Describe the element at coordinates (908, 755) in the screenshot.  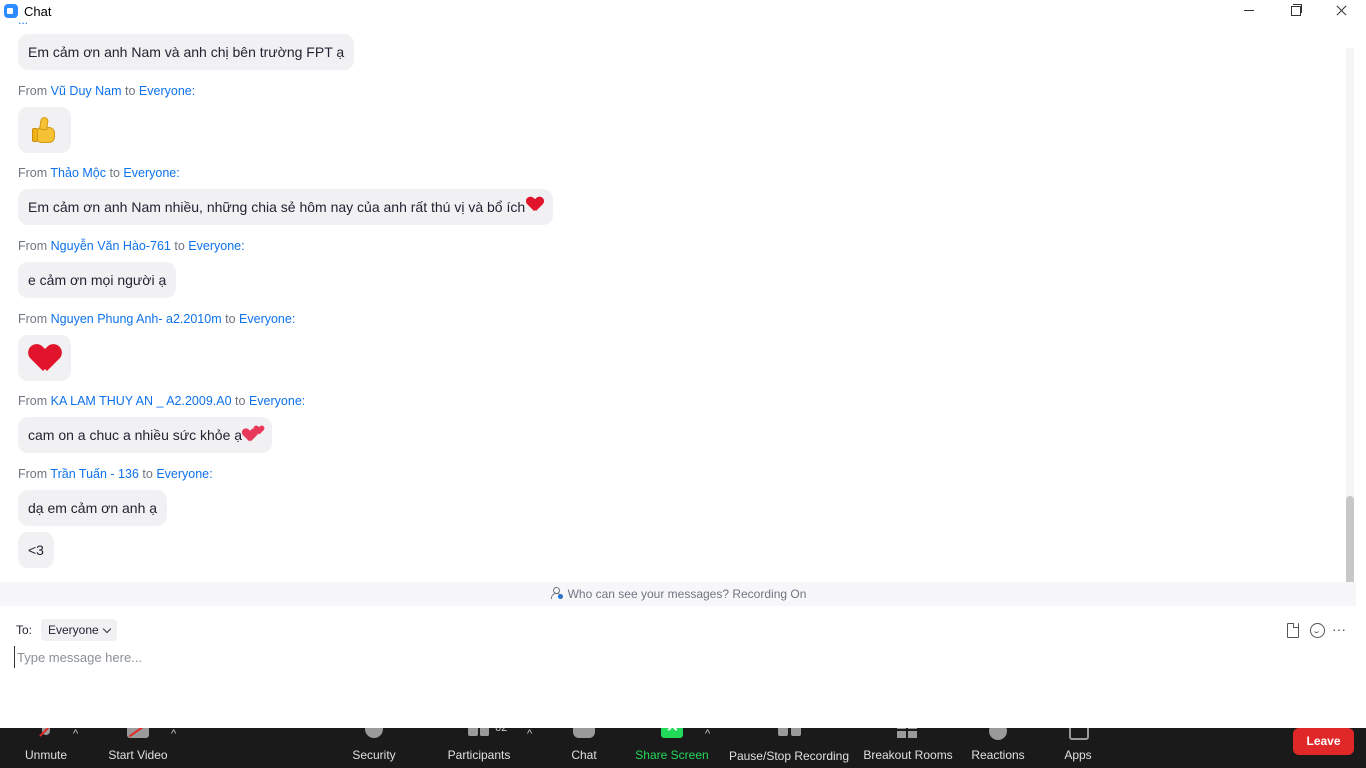
I see `breakout-rooms-label: Breakout Rooms` at that location.